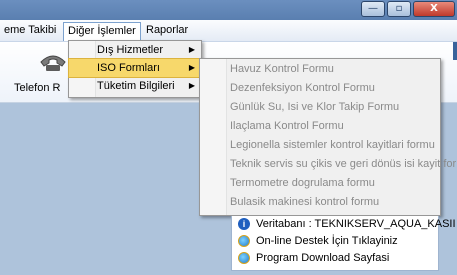  What do you see at coordinates (320, 88) in the screenshot?
I see `menu-item-dezenfeksiyon-kontrol-formu: Dezenfeksiyon Kontrol Formu` at bounding box center [320, 88].